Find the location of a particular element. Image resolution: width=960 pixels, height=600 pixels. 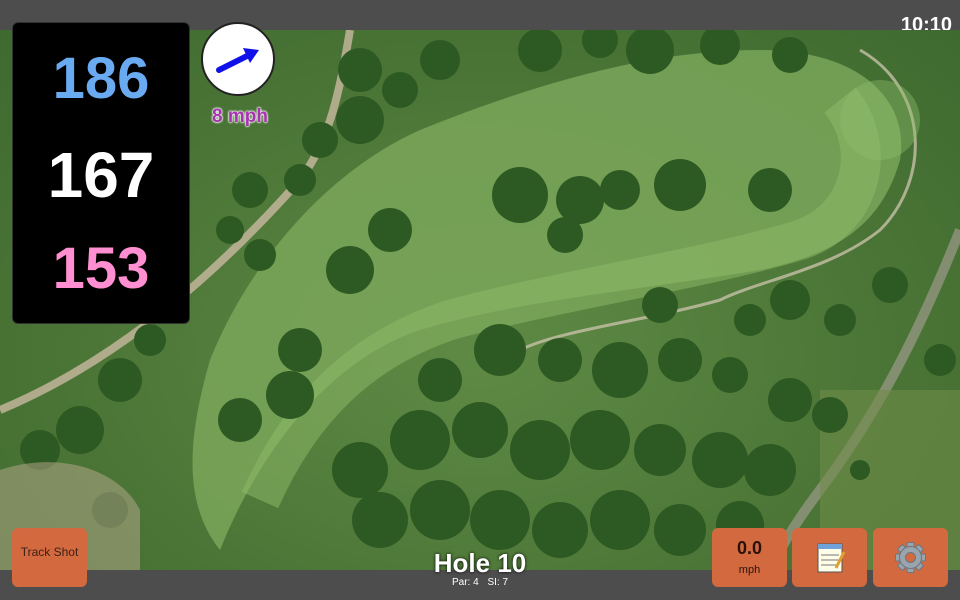

wind-indicator is located at coordinates (238, 59).